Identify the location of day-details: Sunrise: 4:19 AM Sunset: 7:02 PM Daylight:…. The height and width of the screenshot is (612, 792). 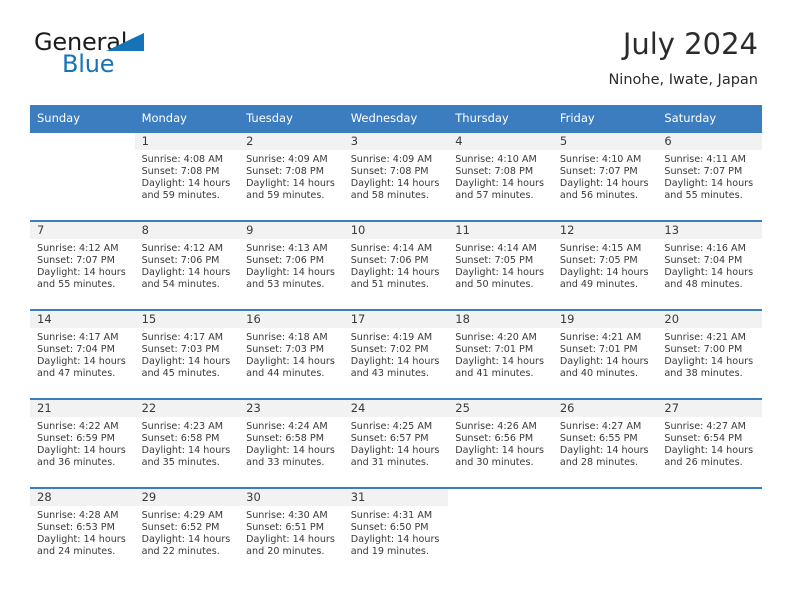
(396, 354).